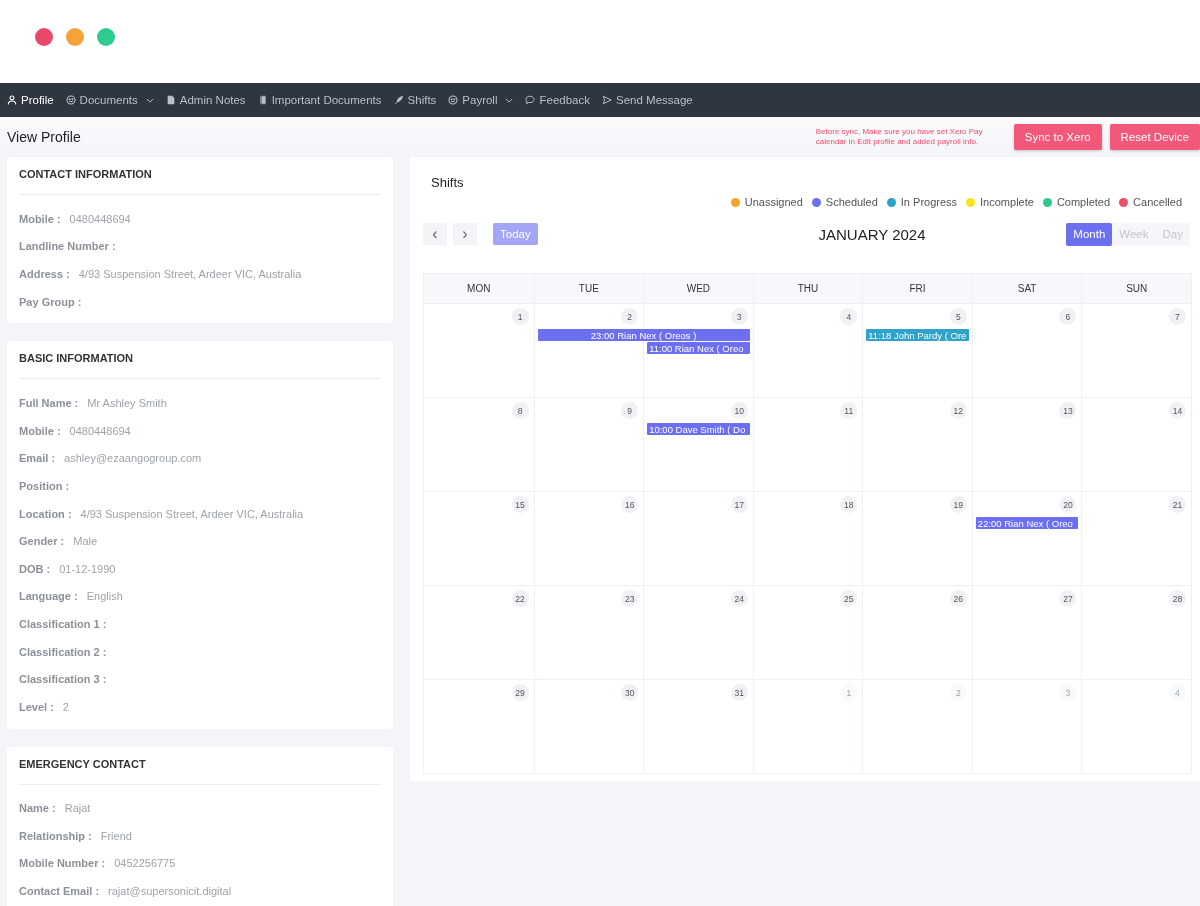 The image size is (1200, 906). Describe the element at coordinates (958, 316) in the screenshot. I see `day-number: 5` at that location.